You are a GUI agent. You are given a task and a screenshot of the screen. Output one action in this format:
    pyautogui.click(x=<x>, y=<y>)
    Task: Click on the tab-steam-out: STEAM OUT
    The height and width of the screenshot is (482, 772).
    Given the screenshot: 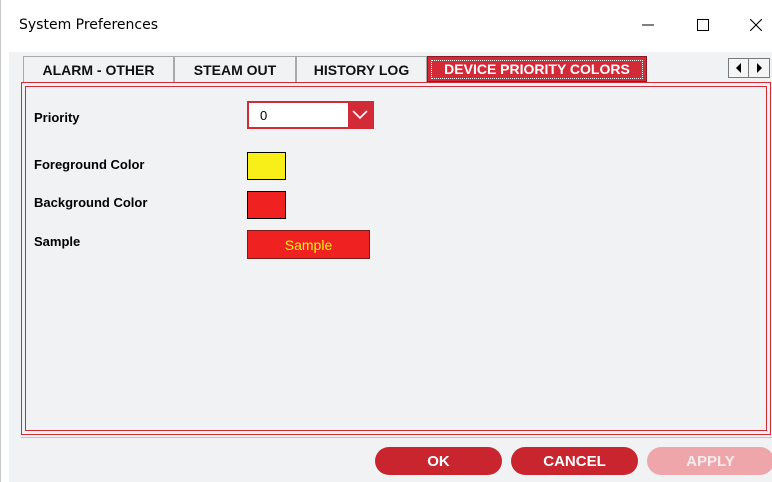 What is the action you would take?
    pyautogui.click(x=235, y=69)
    